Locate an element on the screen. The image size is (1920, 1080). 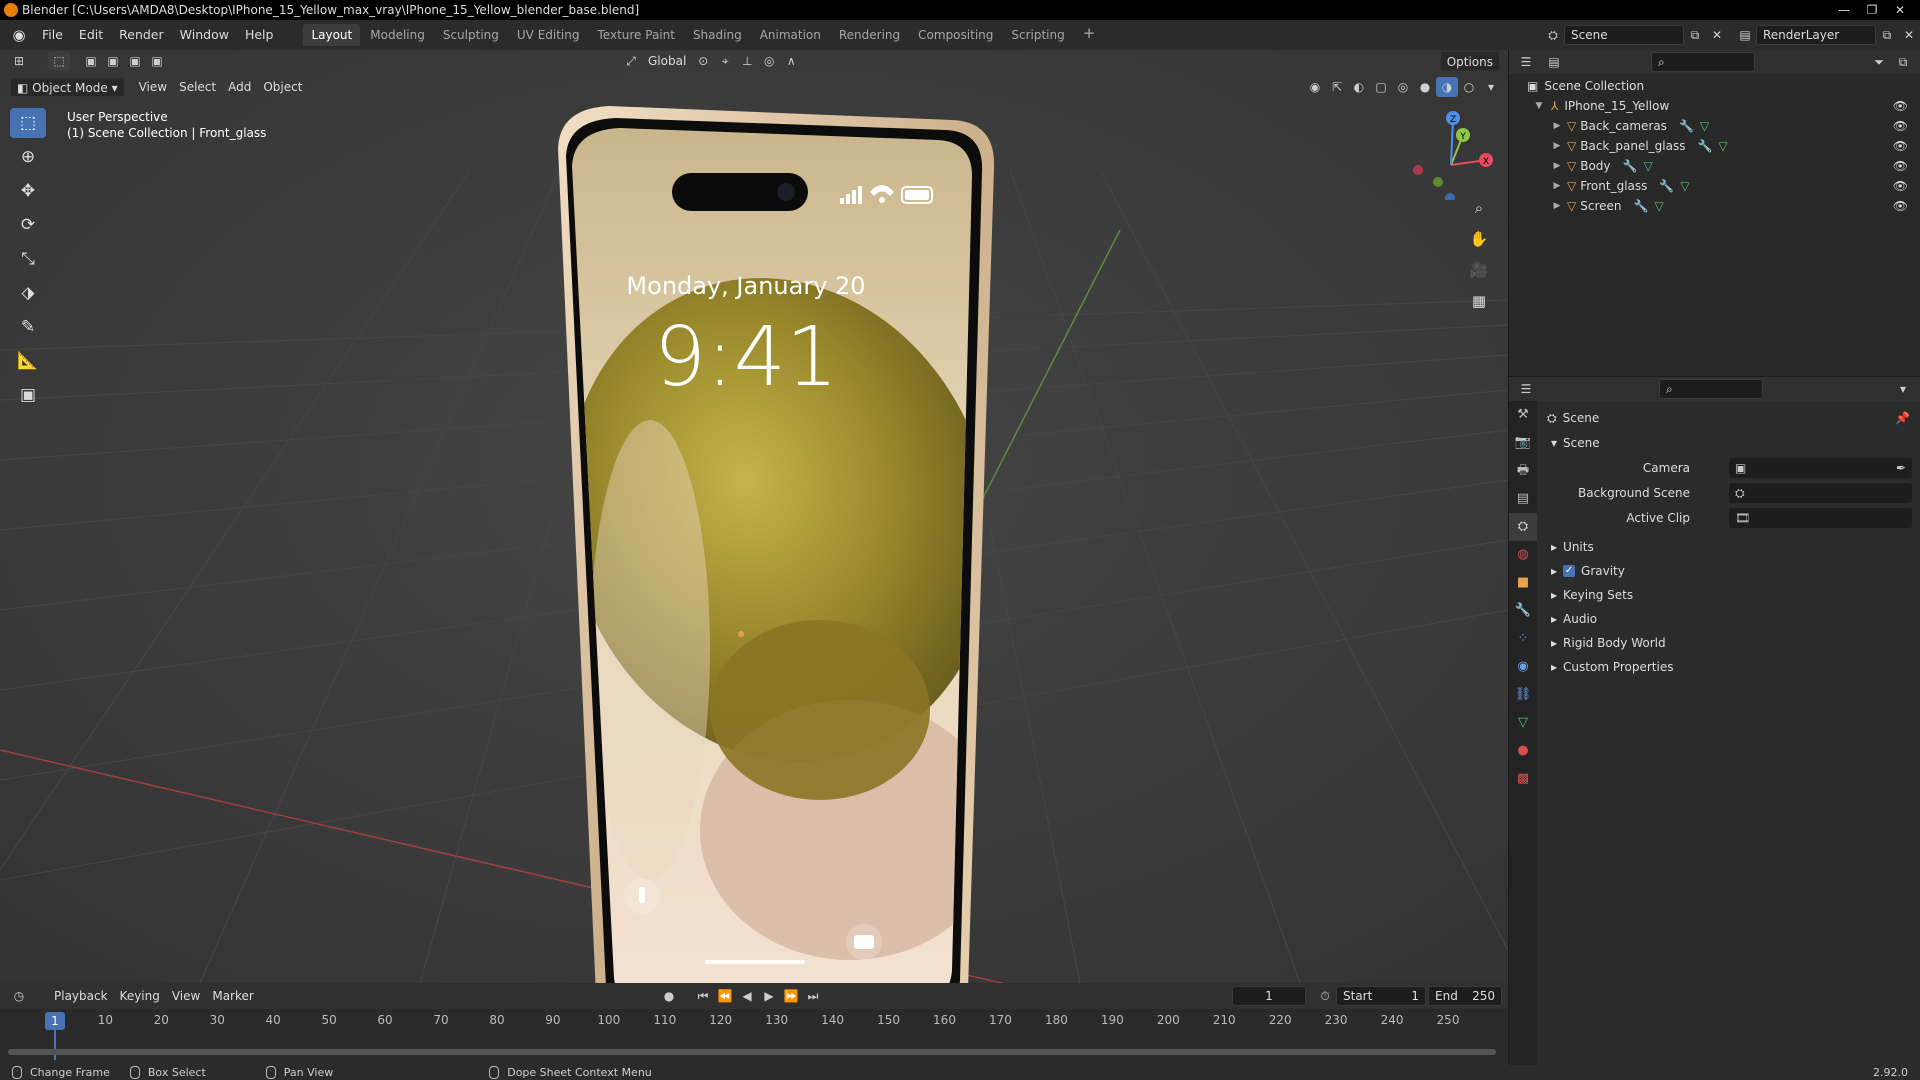
constraints-tab-icon: ⛓ is located at coordinates (1523, 695).